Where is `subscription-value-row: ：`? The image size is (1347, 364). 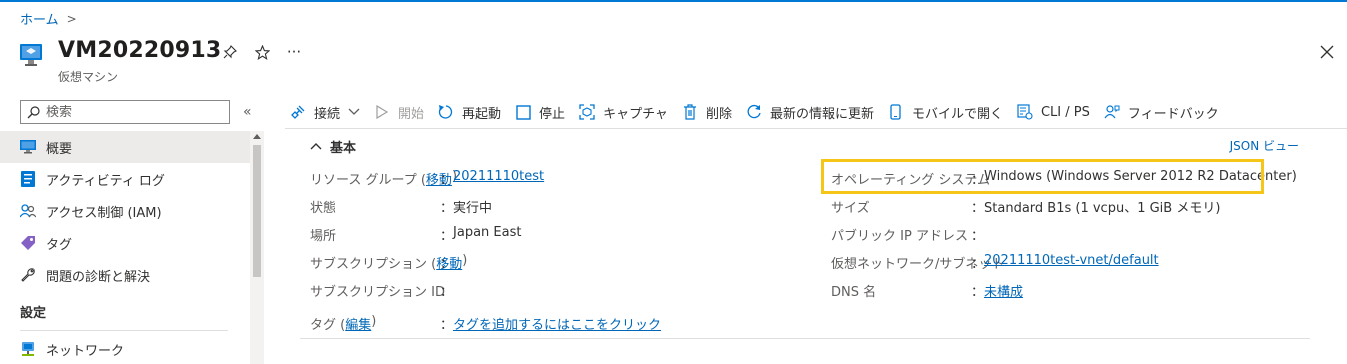
subscription-value-row: ： is located at coordinates (446, 262).